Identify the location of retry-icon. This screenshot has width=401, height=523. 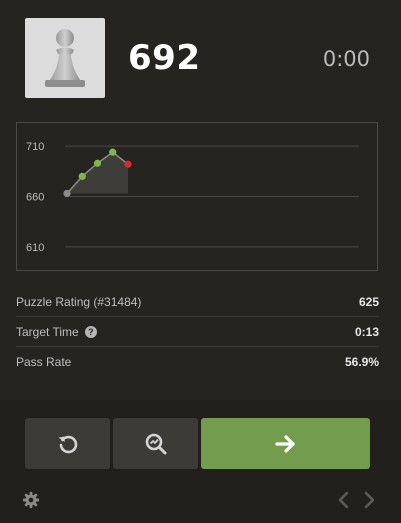
(67, 444).